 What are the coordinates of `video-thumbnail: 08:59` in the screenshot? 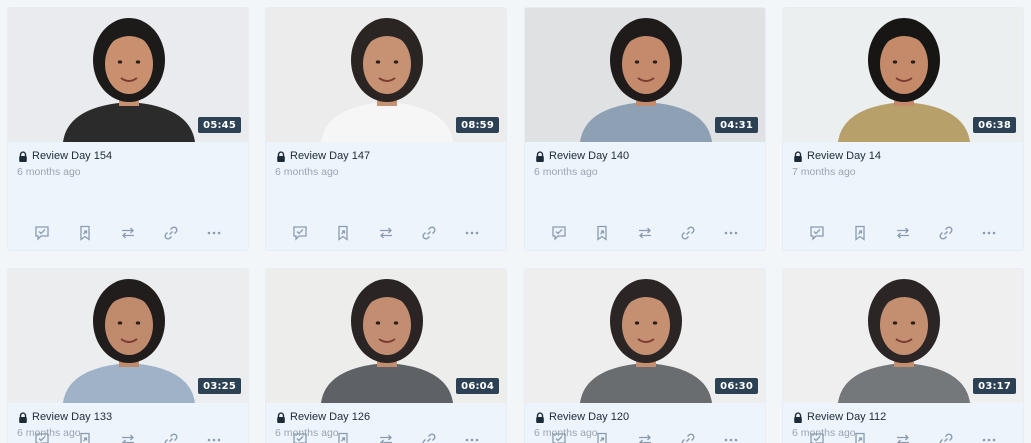 It's located at (386, 75).